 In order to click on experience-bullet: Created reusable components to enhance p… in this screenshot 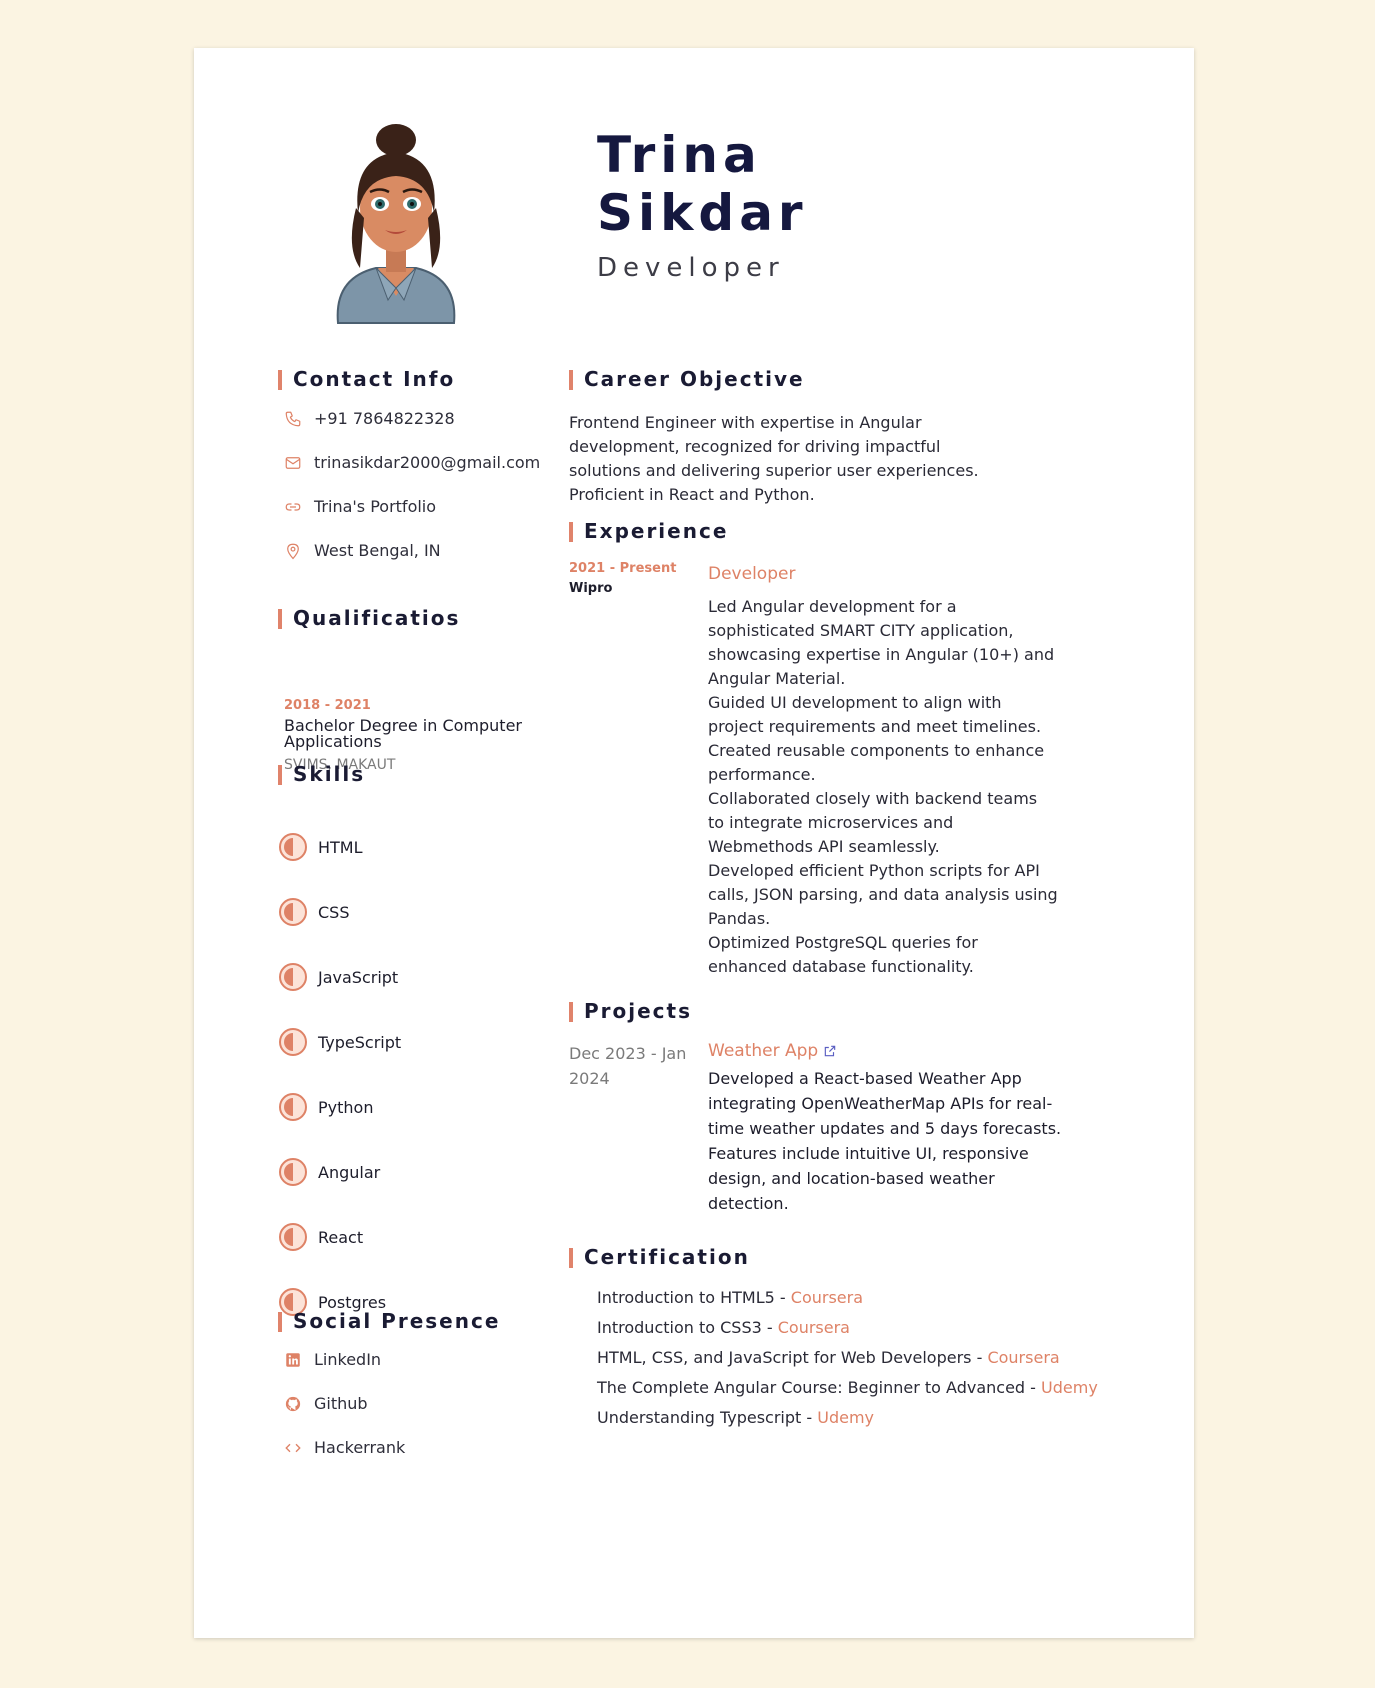, I will do `click(876, 762)`.